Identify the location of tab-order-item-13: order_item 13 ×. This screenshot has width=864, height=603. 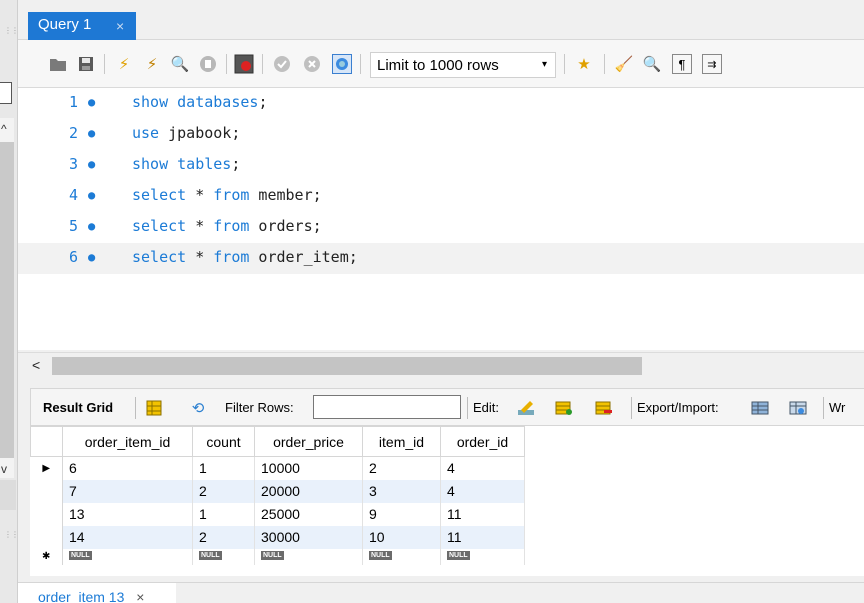
(97, 593).